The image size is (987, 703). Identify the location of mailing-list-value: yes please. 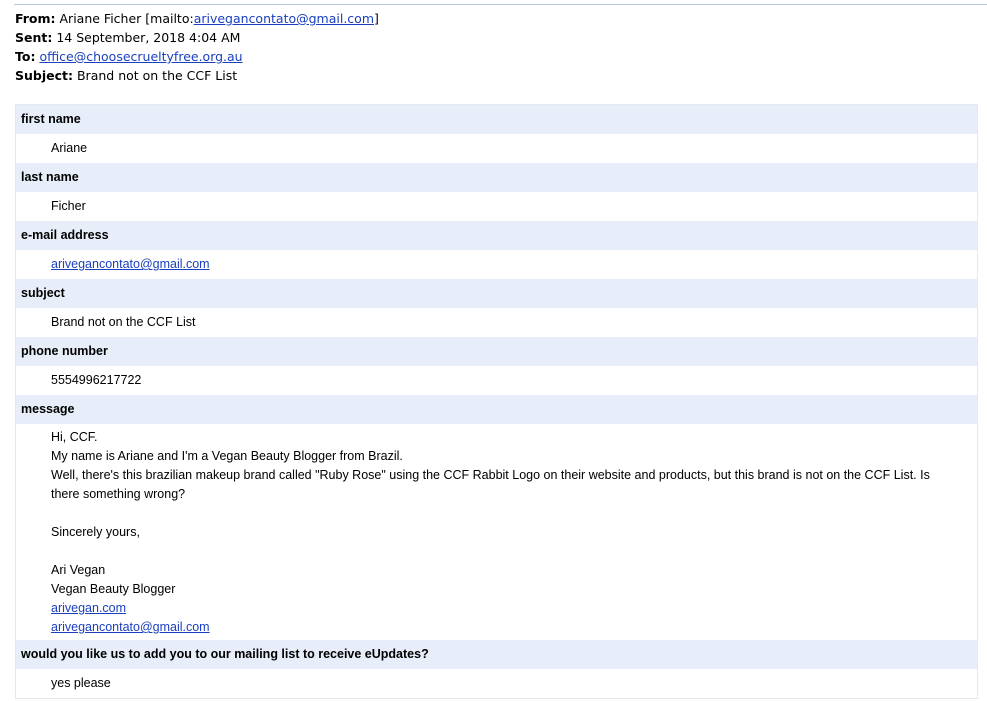
(496, 683).